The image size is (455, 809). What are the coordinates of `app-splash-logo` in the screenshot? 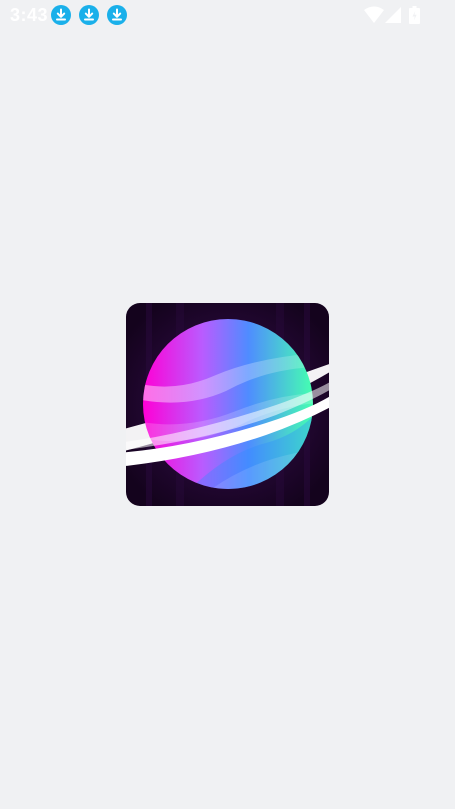 It's located at (227, 404).